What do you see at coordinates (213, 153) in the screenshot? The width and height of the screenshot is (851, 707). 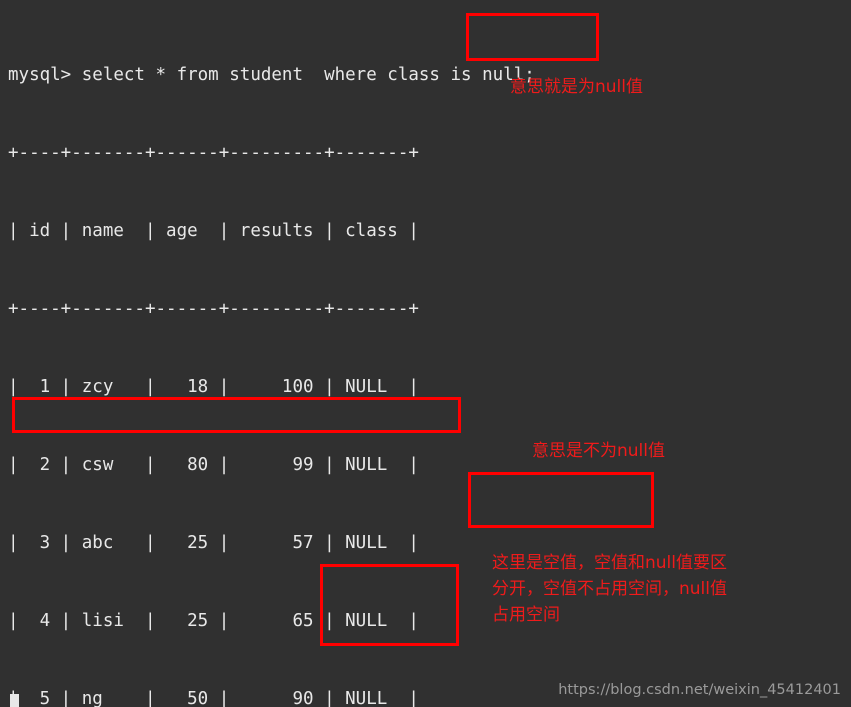 I see `query1-sep-top: +----+-------+------+---------+-------+` at bounding box center [213, 153].